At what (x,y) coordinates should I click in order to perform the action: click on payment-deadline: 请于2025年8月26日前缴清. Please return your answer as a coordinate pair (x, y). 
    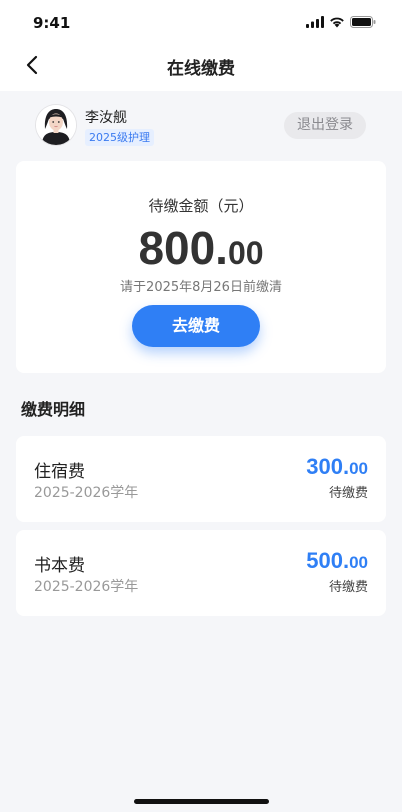
    Looking at the image, I should click on (201, 287).